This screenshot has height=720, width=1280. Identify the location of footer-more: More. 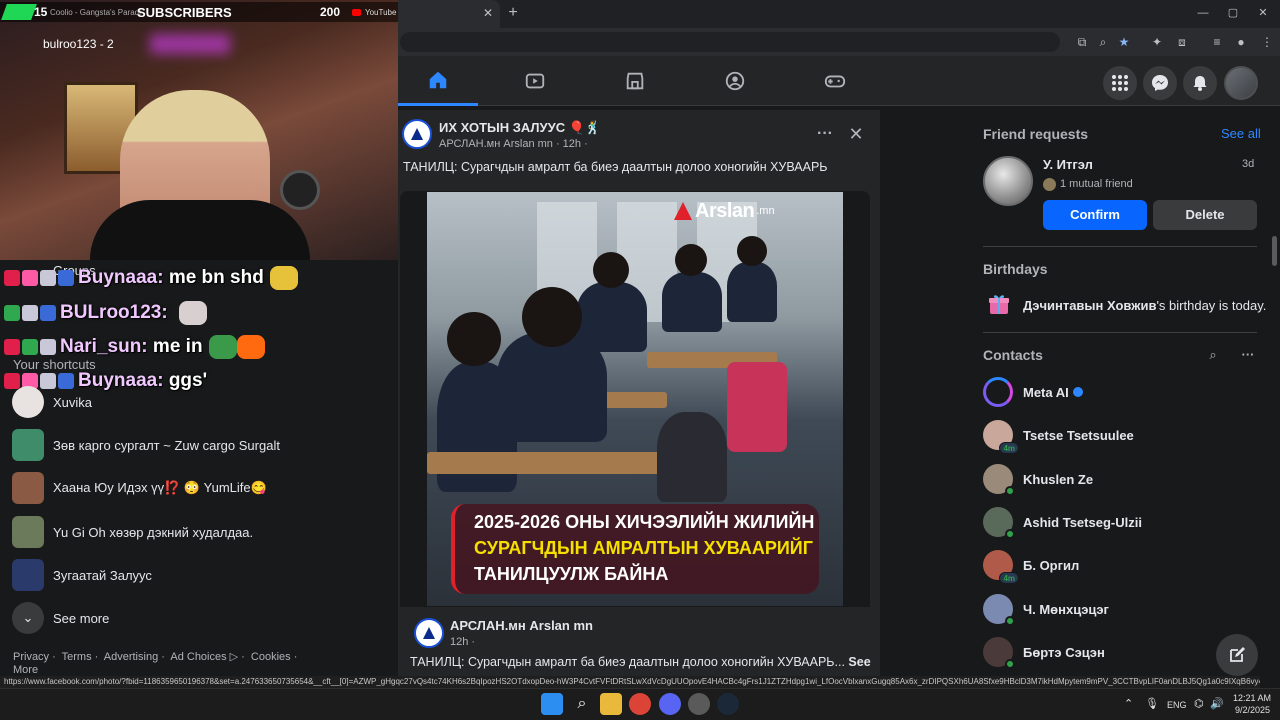
(25, 670).